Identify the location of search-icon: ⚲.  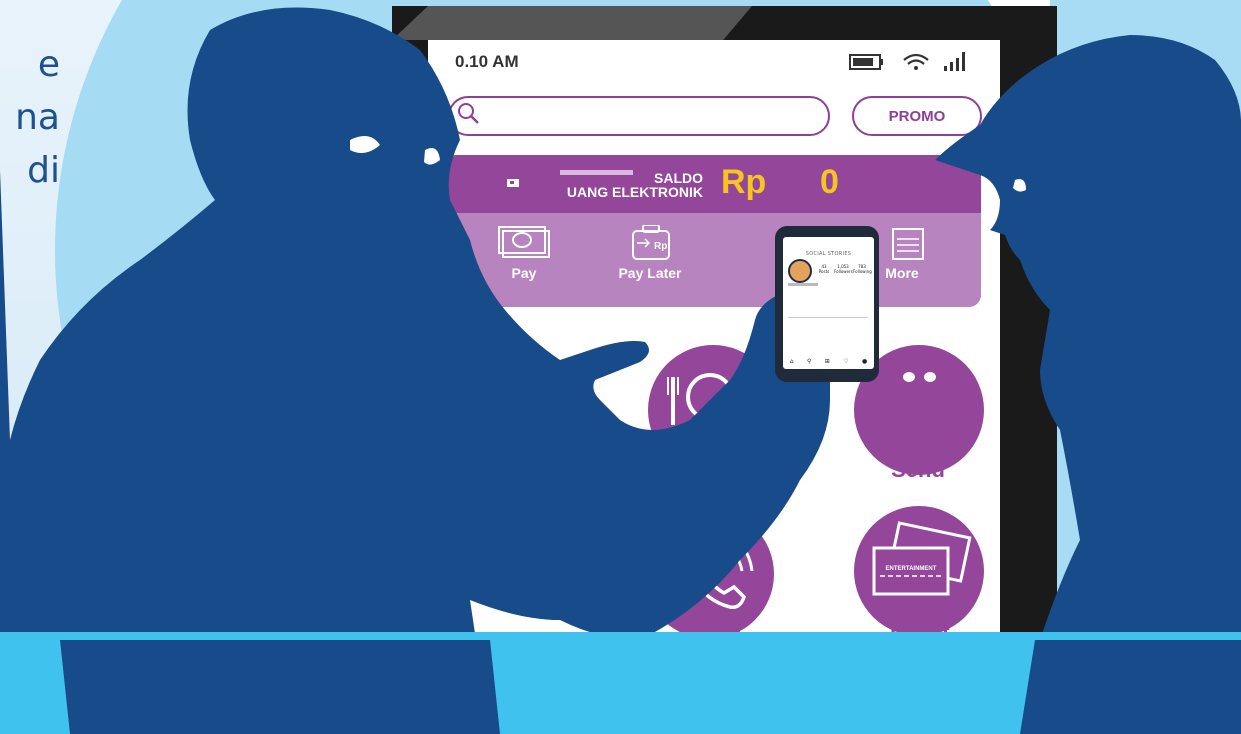
(809, 361).